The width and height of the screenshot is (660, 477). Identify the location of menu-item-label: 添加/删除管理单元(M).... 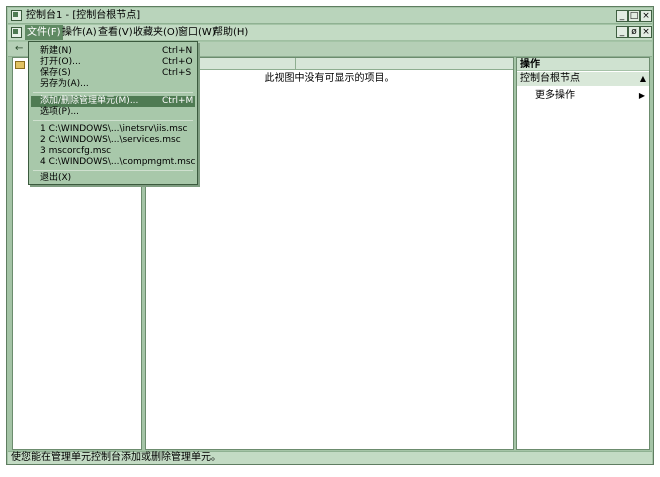
(89, 101).